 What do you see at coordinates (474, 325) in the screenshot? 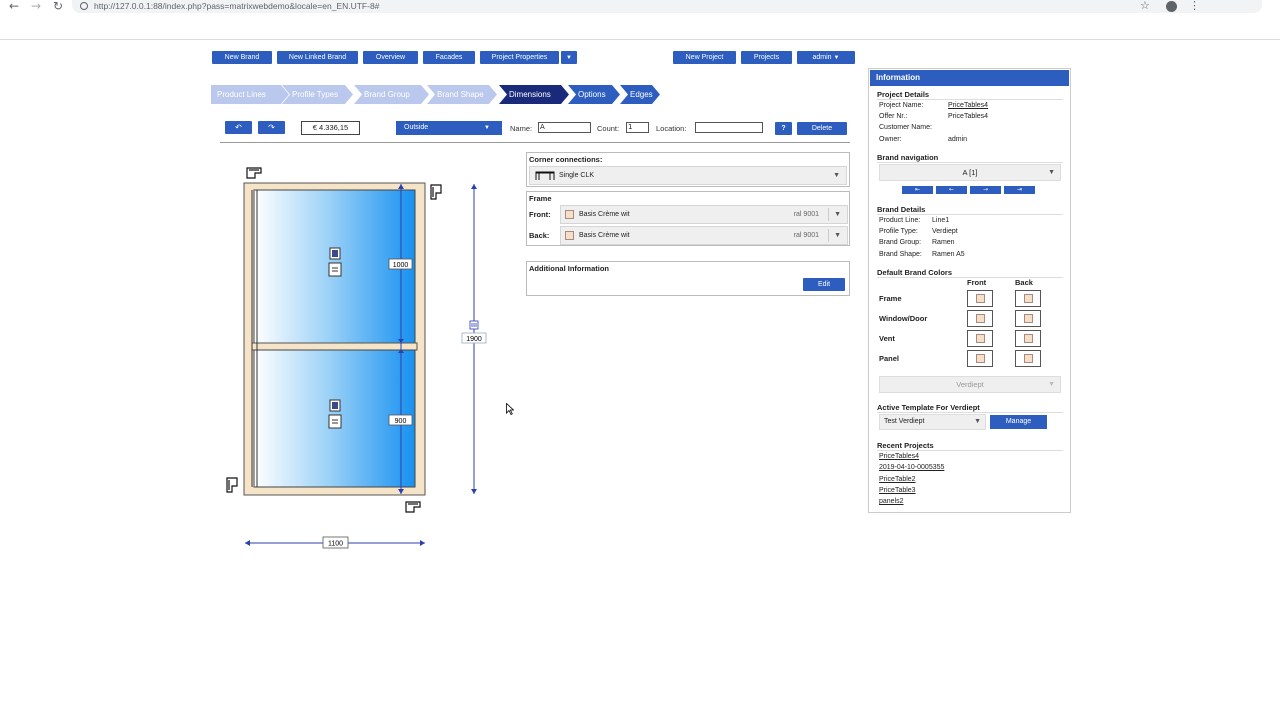
I see `split-icon` at bounding box center [474, 325].